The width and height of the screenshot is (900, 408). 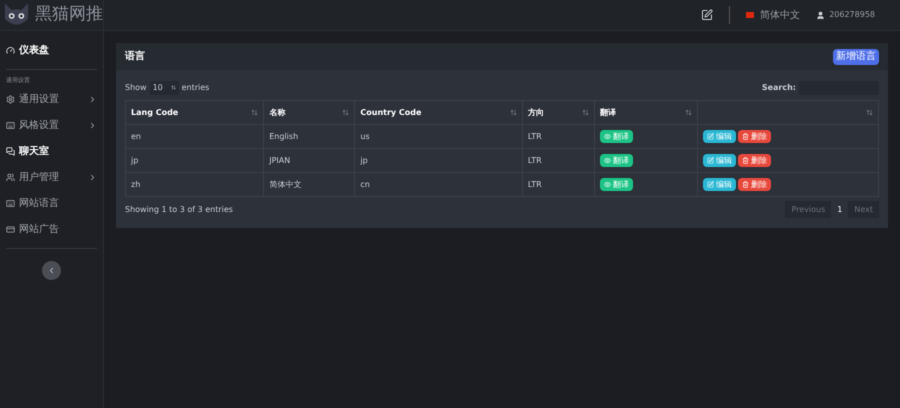 What do you see at coordinates (51, 151) in the screenshot?
I see `sidebar-item: 聊天室` at bounding box center [51, 151].